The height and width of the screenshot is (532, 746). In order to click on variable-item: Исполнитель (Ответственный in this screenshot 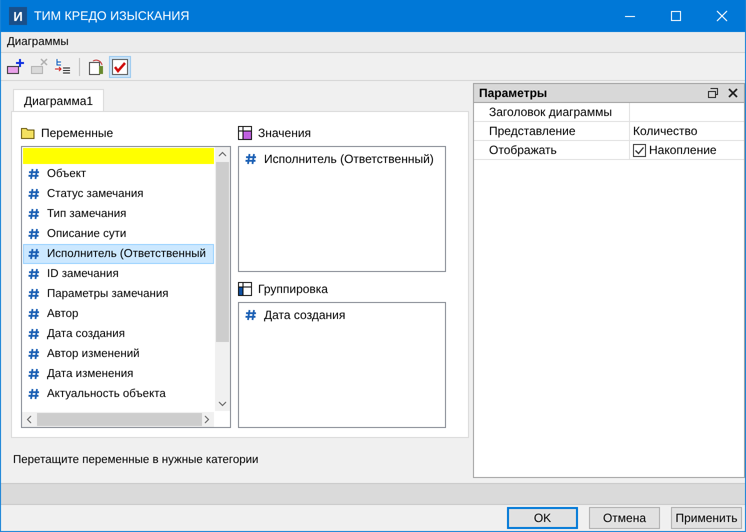, I will do `click(118, 254)`.